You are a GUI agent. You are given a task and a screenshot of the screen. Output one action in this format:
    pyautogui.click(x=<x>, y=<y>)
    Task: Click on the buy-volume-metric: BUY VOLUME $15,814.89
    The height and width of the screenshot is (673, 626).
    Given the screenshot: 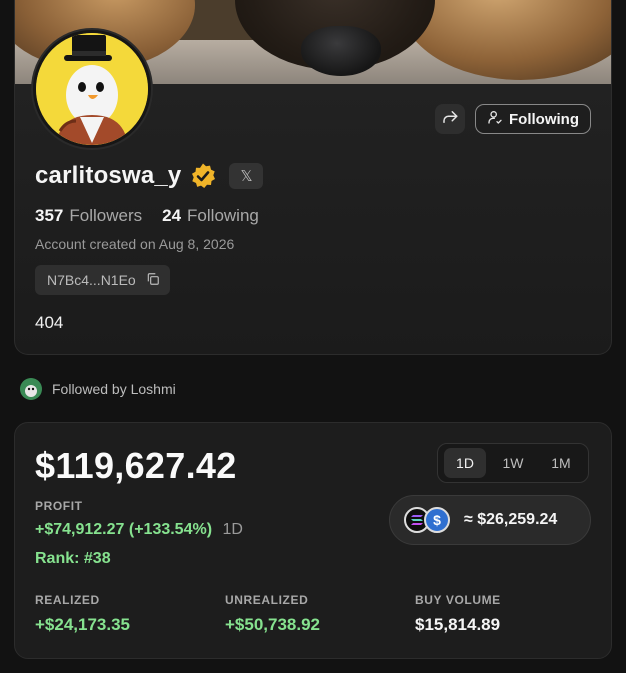 What is the action you would take?
    pyautogui.click(x=458, y=614)
    